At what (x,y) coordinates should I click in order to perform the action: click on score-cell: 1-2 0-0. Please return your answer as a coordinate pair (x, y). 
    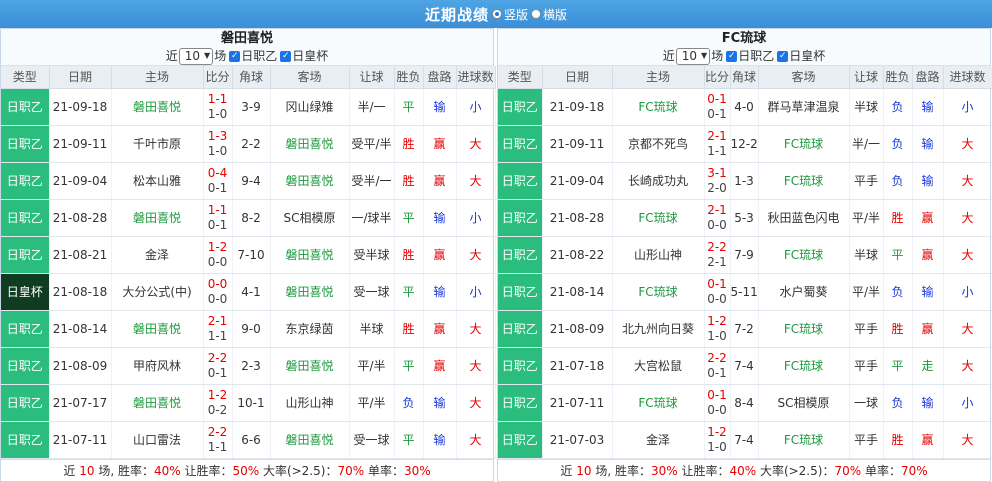
    Looking at the image, I should click on (218, 255).